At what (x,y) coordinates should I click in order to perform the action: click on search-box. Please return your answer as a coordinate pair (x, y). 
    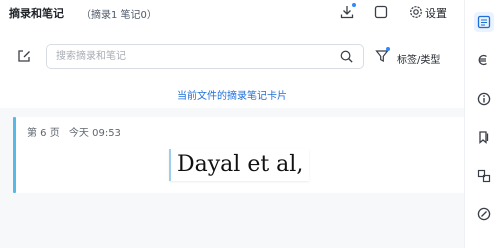
    Looking at the image, I should click on (205, 56).